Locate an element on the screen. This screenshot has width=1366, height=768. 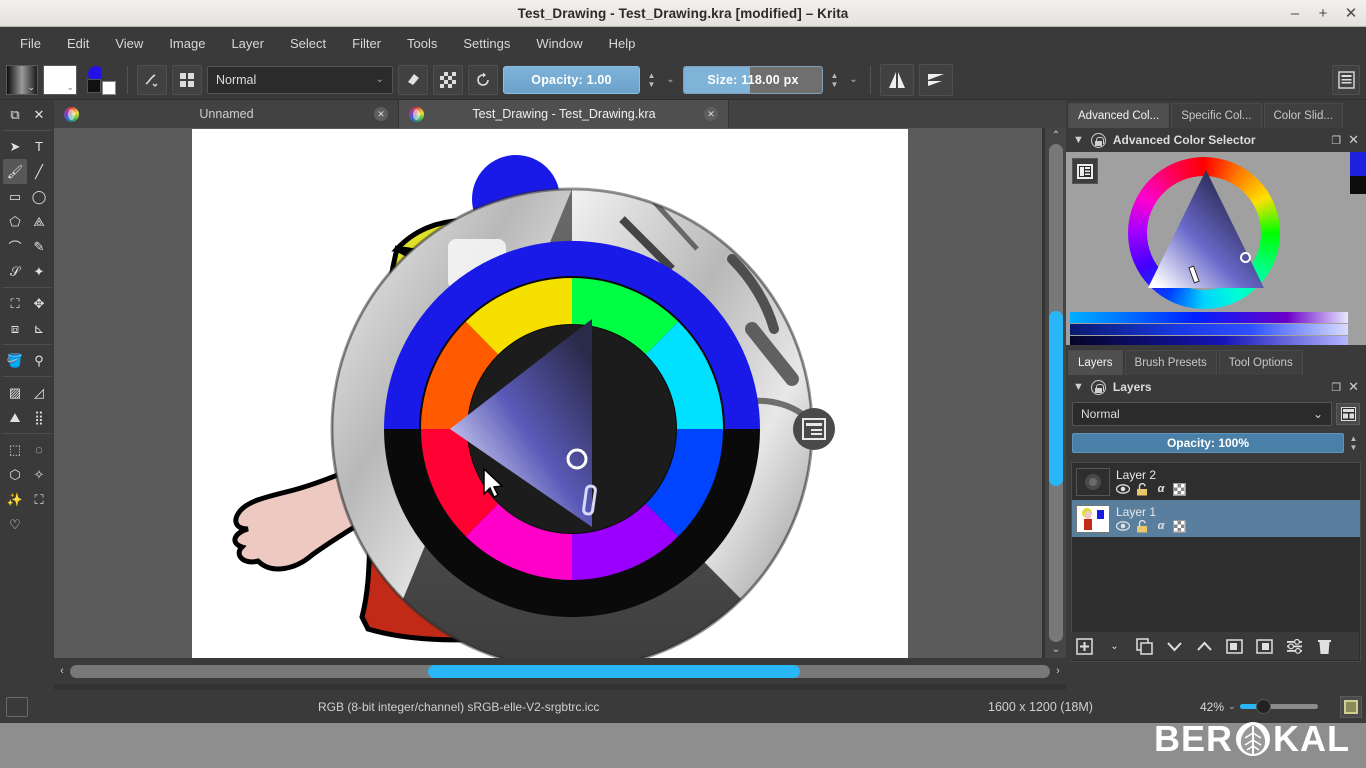
size-slider: Size: 118.00 px is located at coordinates (753, 79).